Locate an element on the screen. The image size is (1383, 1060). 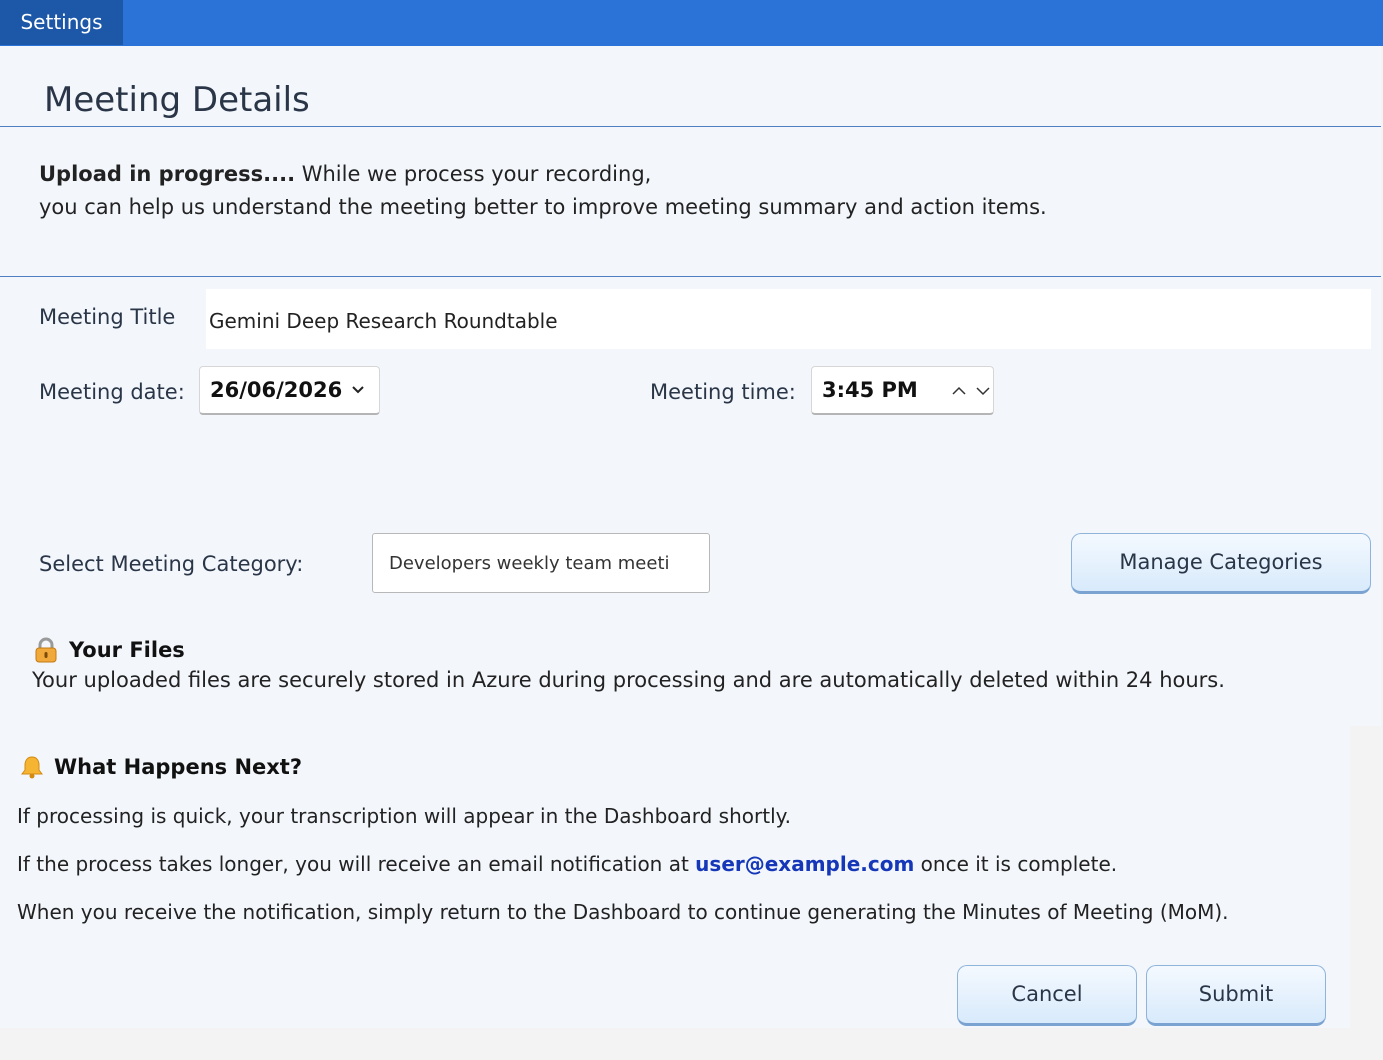
page-title: Meeting Details is located at coordinates (177, 100).